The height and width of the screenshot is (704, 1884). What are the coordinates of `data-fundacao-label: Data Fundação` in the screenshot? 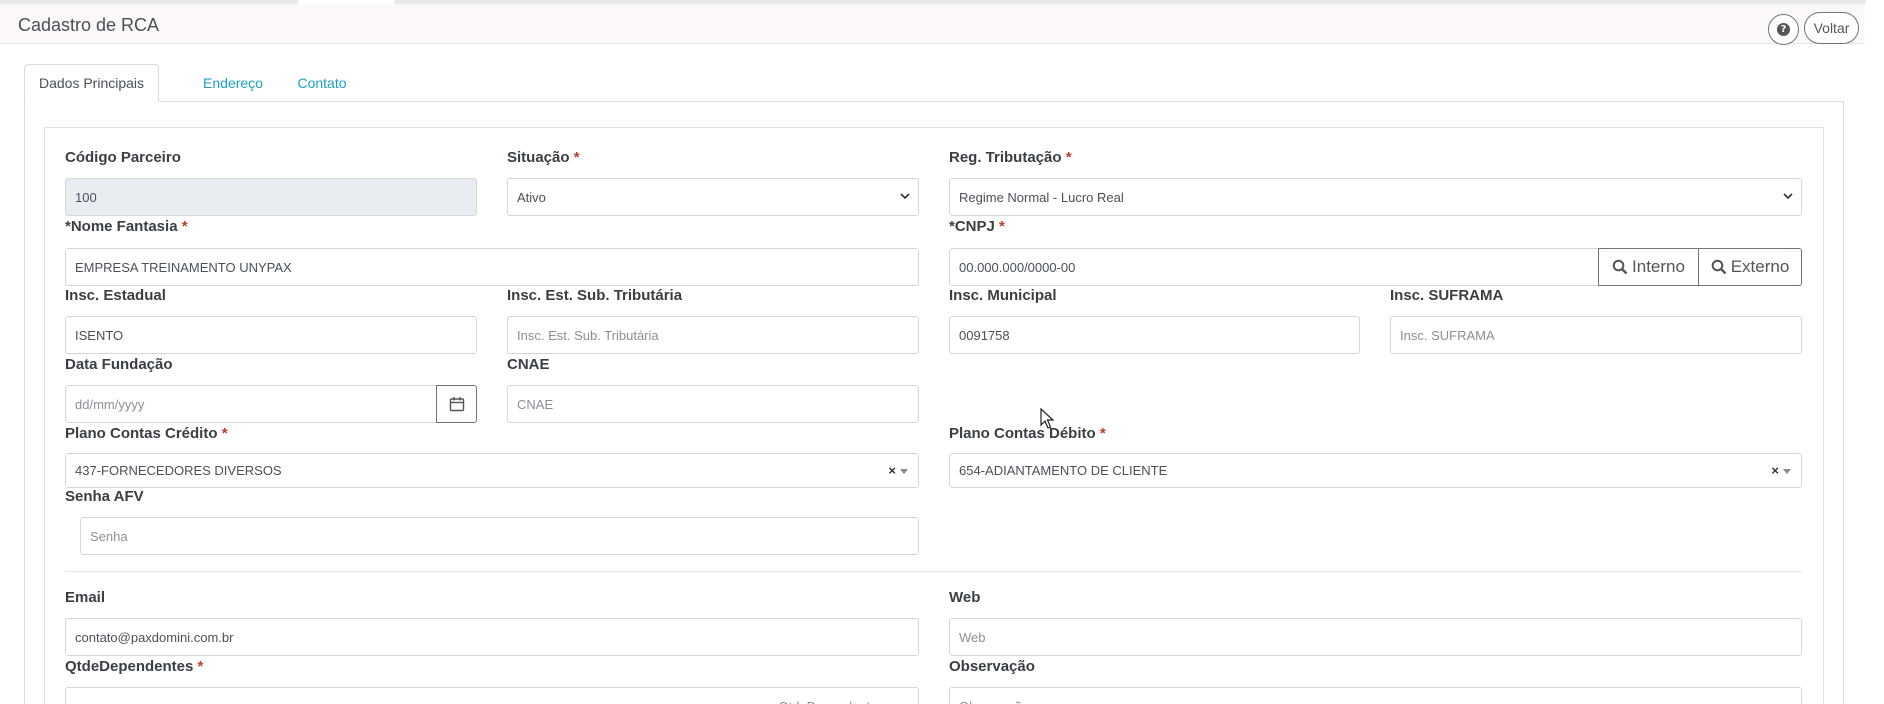 It's located at (119, 364).